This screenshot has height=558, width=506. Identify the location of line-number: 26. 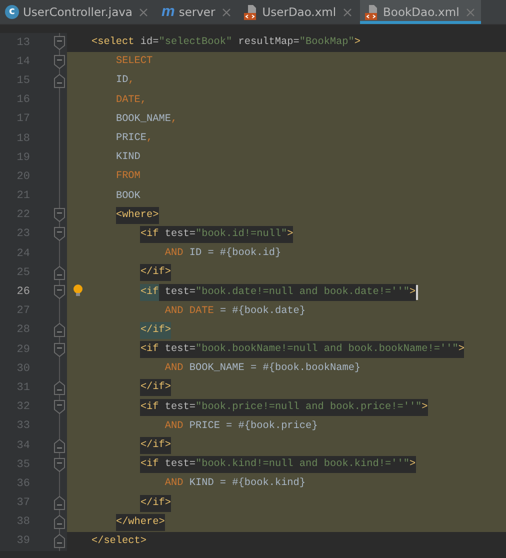
(23, 292).